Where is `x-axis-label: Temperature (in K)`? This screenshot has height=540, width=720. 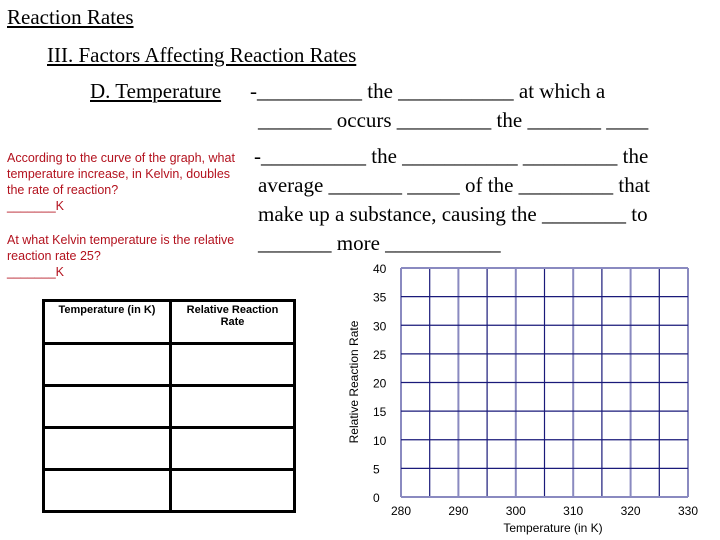 x-axis-label: Temperature (in K) is located at coordinates (552, 528).